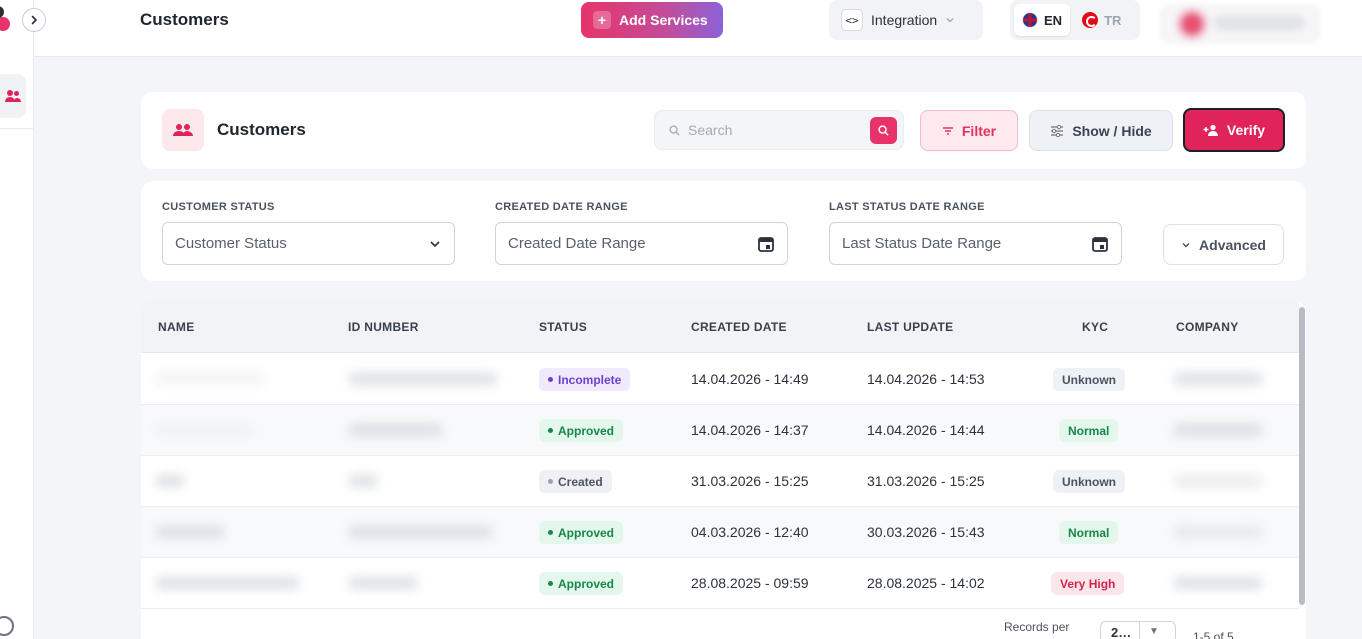 The height and width of the screenshot is (639, 1362). I want to click on created-date-range-field: Created Date Range, so click(641, 243).